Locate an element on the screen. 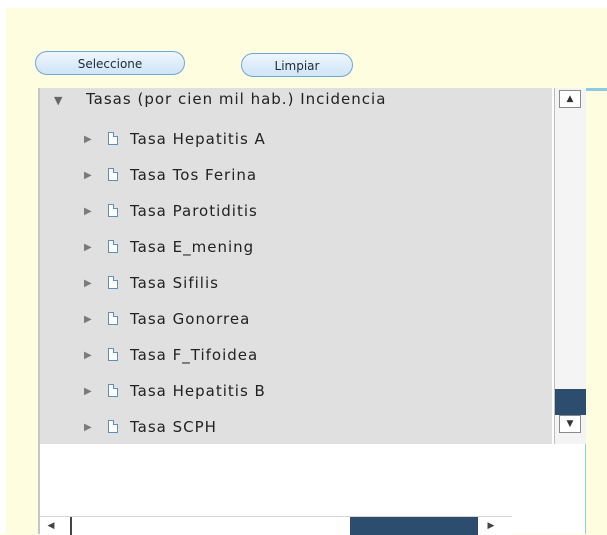 Image resolution: width=607 pixels, height=535 pixels. tree-item-label: Tasa Tos Ferina is located at coordinates (193, 175).